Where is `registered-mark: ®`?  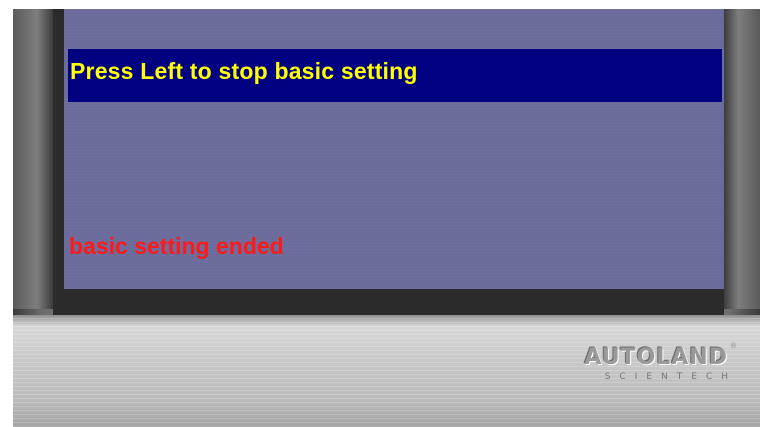
registered-mark: ® is located at coordinates (733, 346).